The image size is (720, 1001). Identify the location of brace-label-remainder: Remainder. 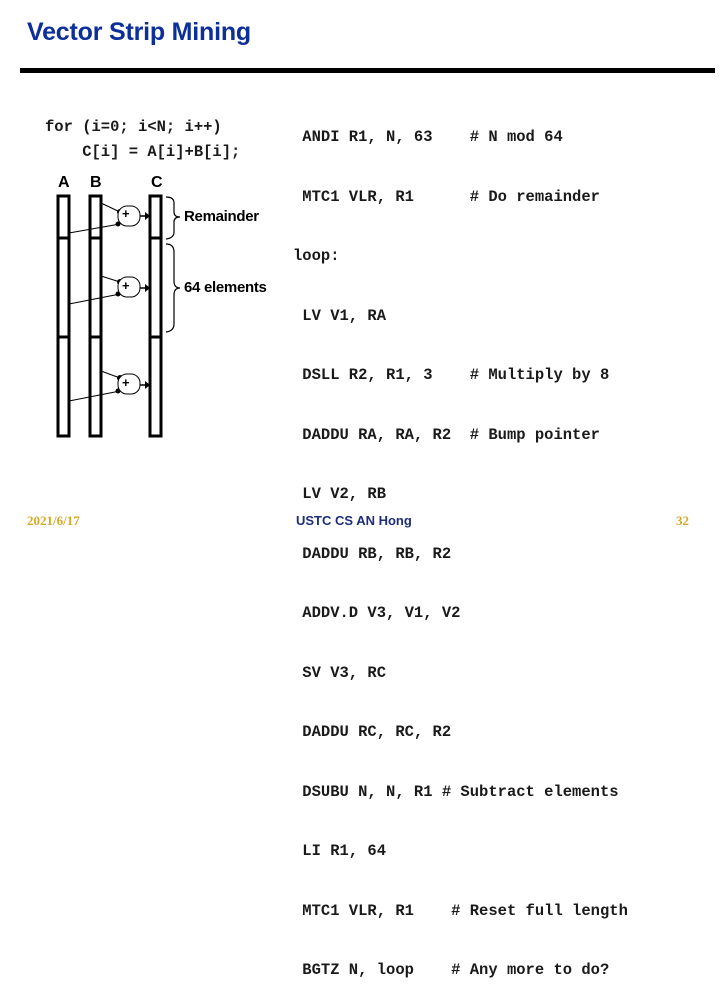
(221, 216).